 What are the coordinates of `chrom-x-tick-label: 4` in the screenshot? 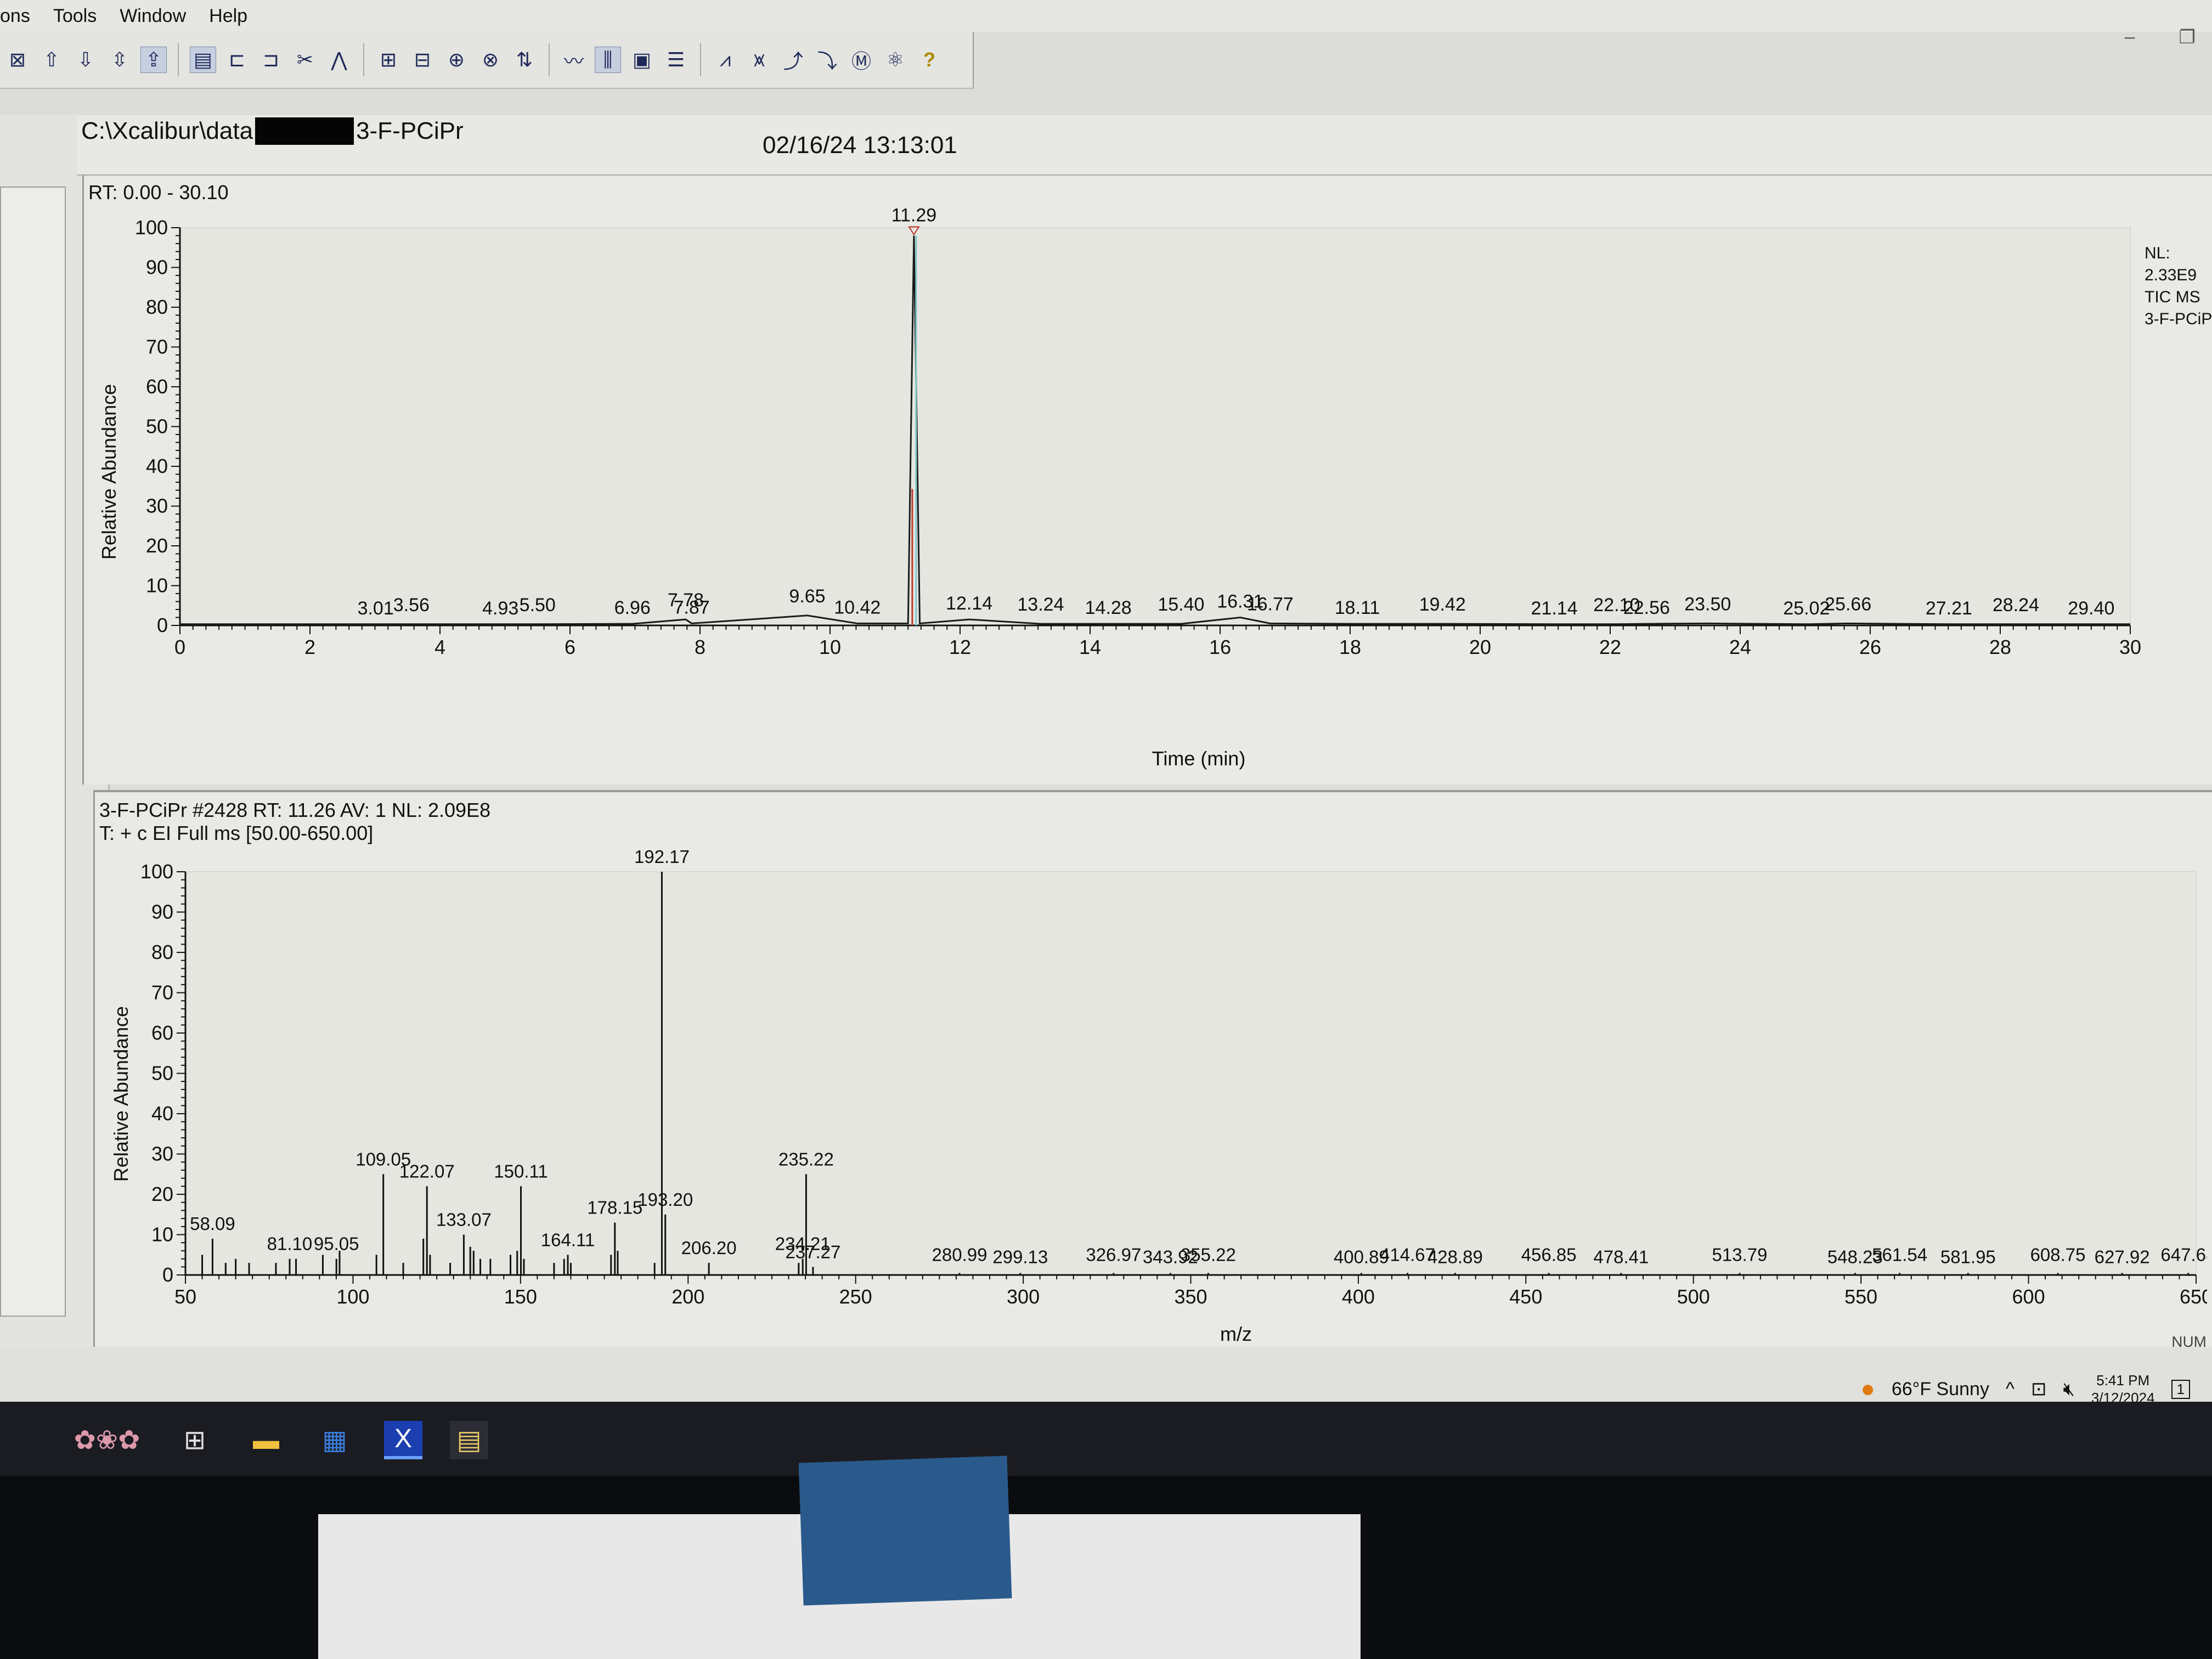 It's located at (440, 647).